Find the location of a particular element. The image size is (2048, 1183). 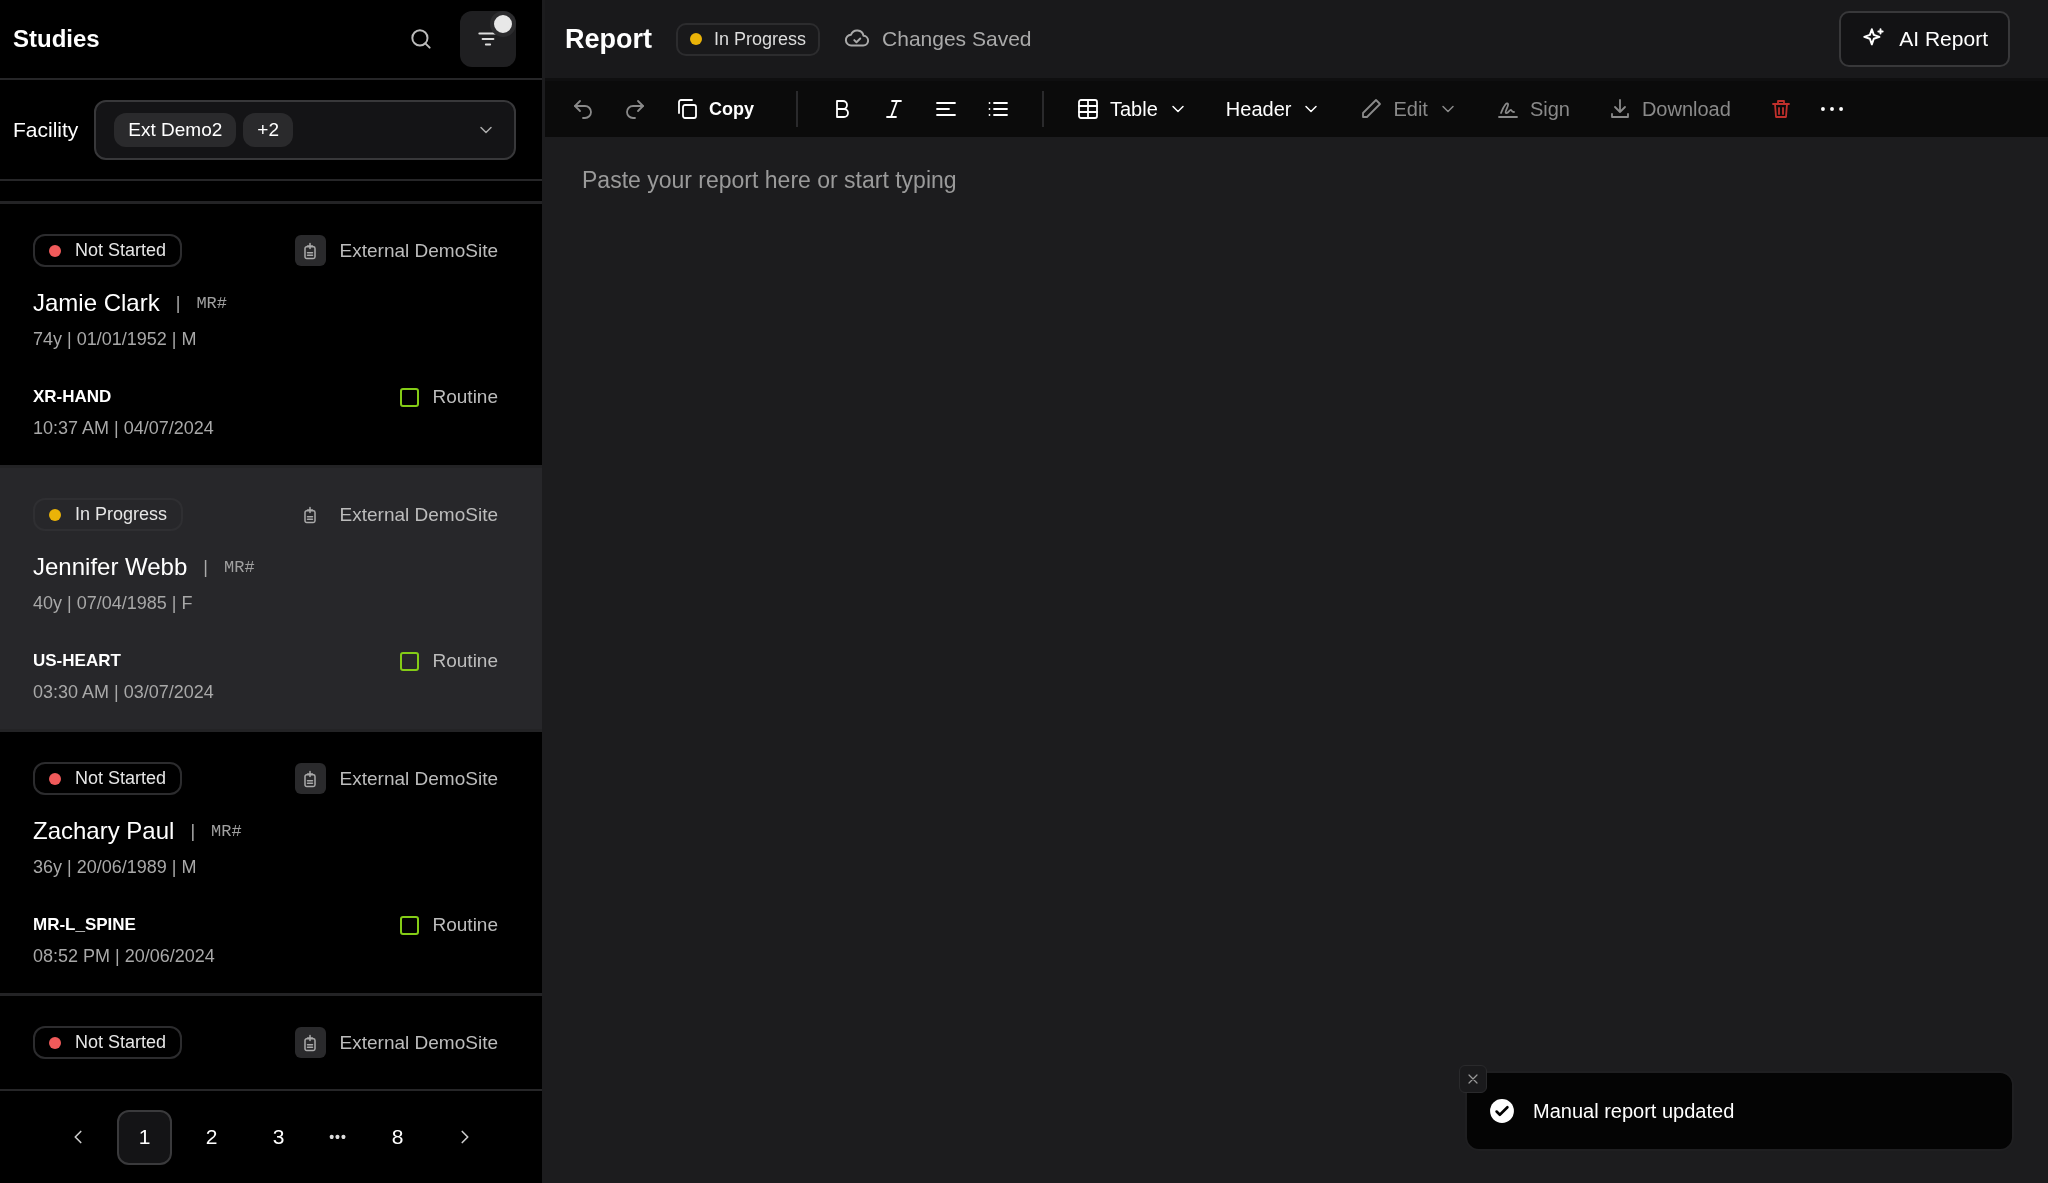

ai-report-button: AI Report is located at coordinates (1924, 39).